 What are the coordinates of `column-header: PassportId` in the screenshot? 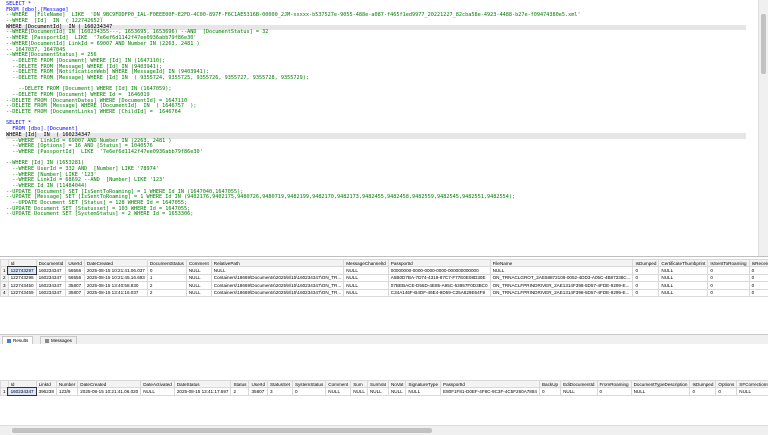 It's located at (490, 384).